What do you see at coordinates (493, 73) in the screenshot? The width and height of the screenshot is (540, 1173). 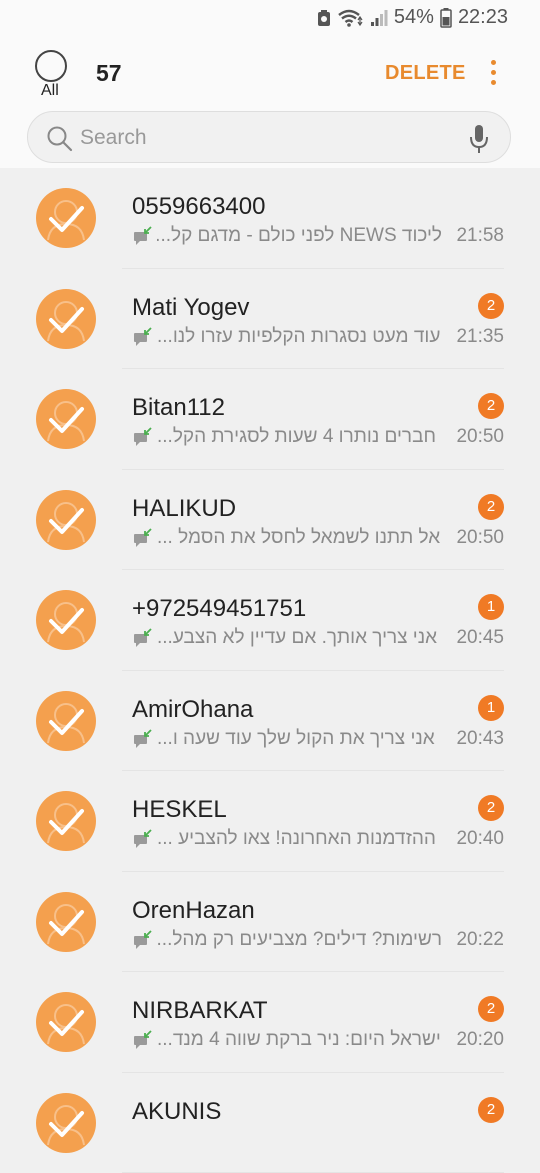 I see `more-options-icon` at bounding box center [493, 73].